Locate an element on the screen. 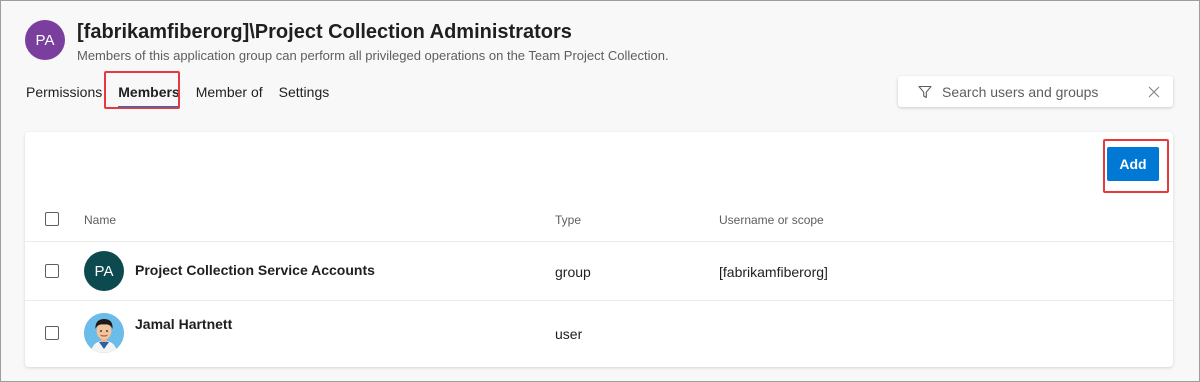 The width and height of the screenshot is (1200, 382). close-icon is located at coordinates (1154, 92).